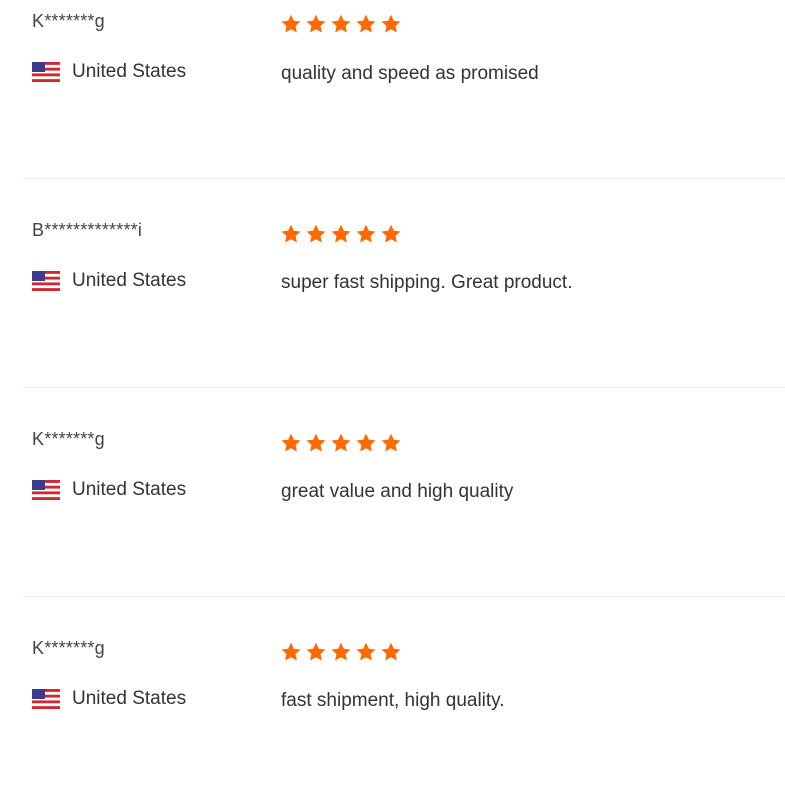 This screenshot has width=785, height=806. I want to click on reviewer-name: B*************i, so click(87, 230).